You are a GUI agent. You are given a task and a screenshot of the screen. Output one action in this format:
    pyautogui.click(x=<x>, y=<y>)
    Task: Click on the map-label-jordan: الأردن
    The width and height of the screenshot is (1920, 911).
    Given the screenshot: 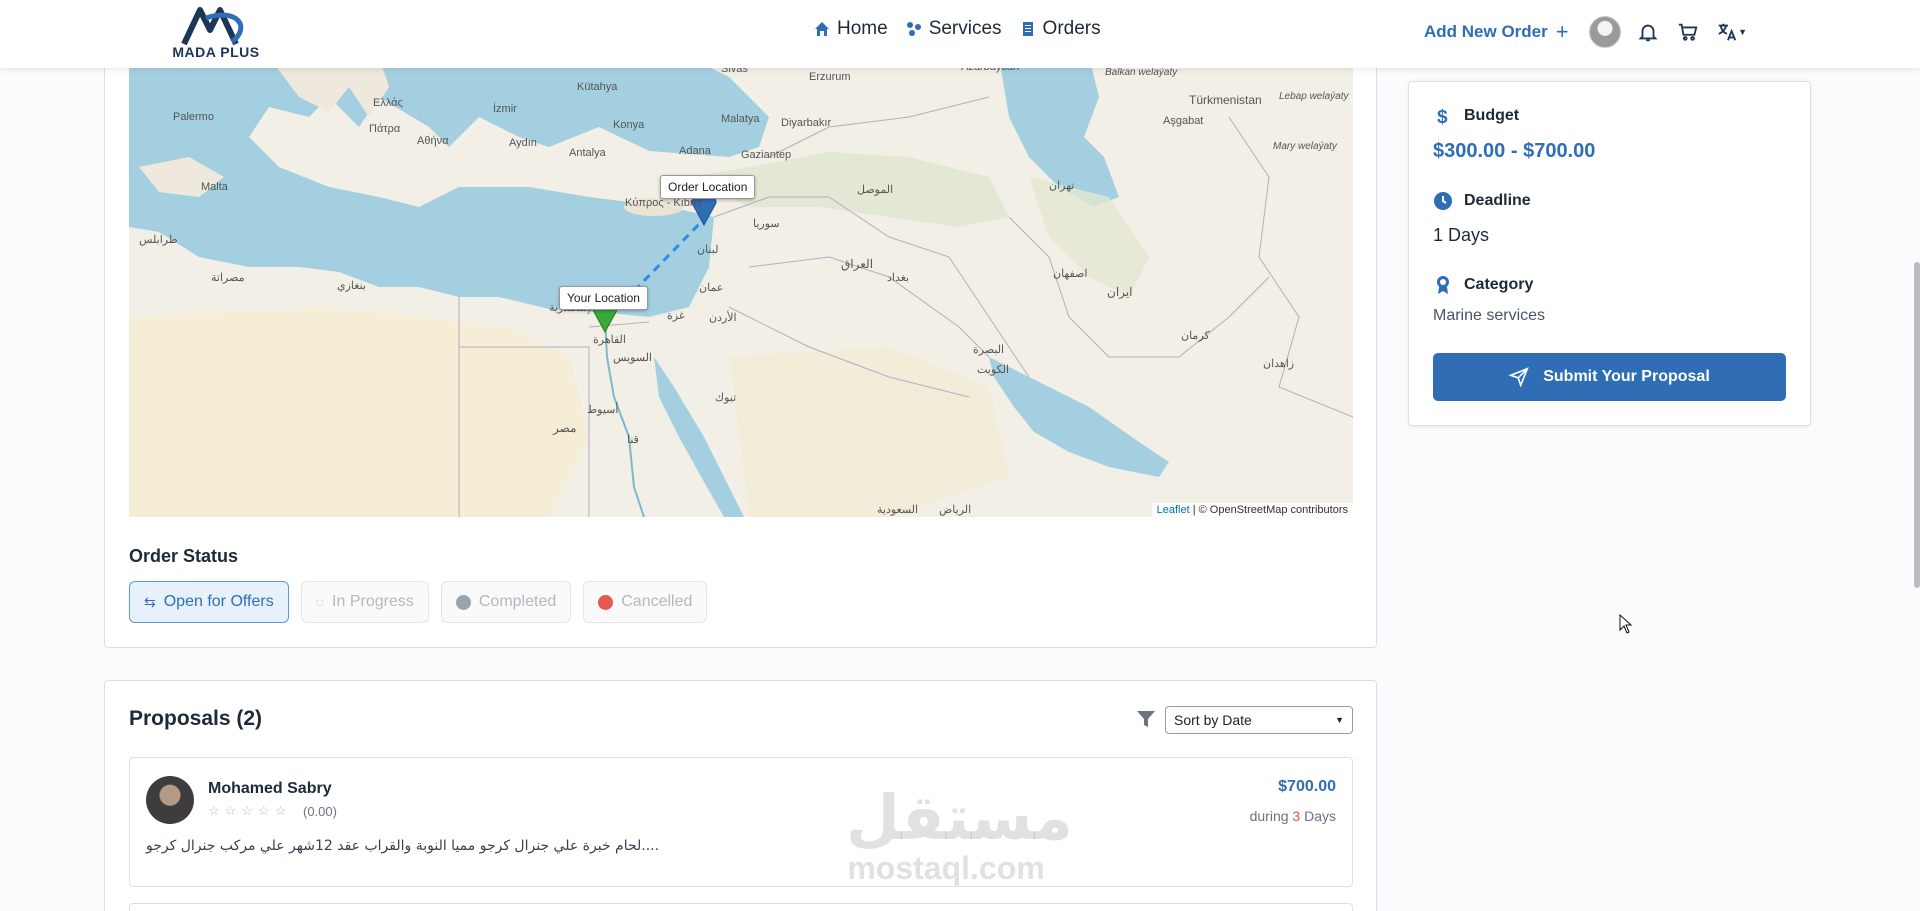 What is the action you would take?
    pyautogui.click(x=723, y=318)
    